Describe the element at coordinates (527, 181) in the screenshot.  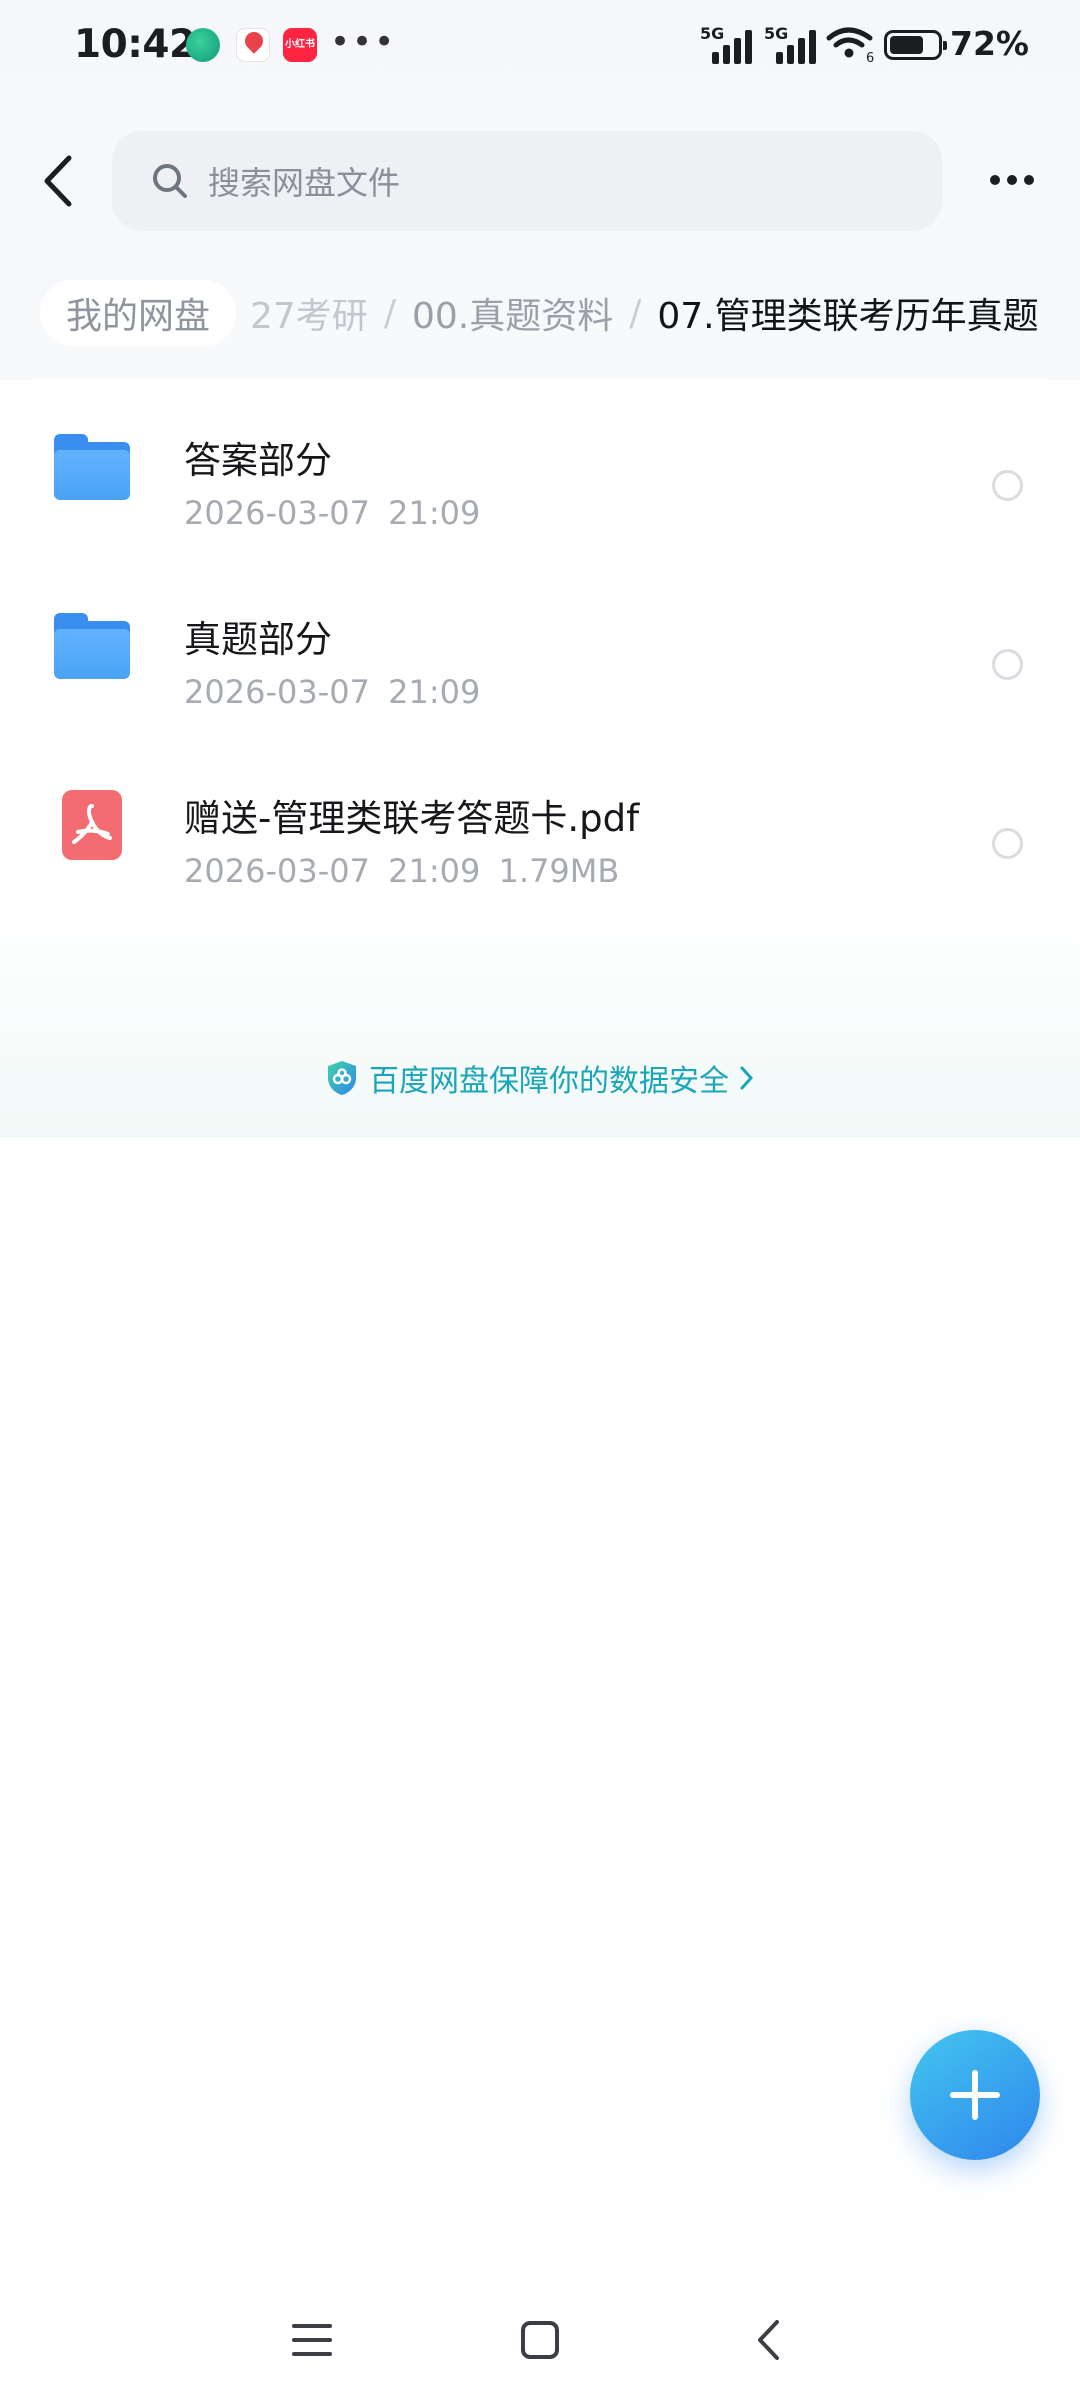
I see `search-input: 搜索网盘文件` at that location.